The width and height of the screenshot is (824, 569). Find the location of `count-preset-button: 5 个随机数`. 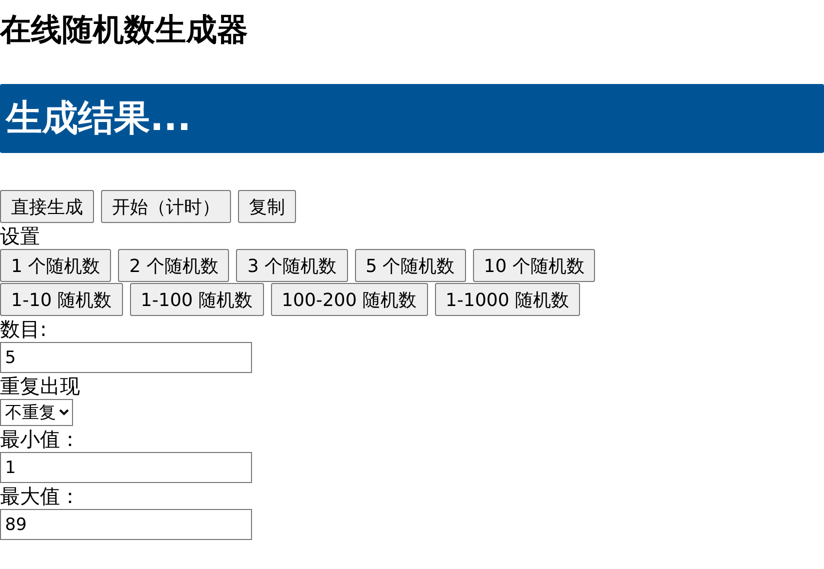

count-preset-button: 5 个随机数 is located at coordinates (410, 265).